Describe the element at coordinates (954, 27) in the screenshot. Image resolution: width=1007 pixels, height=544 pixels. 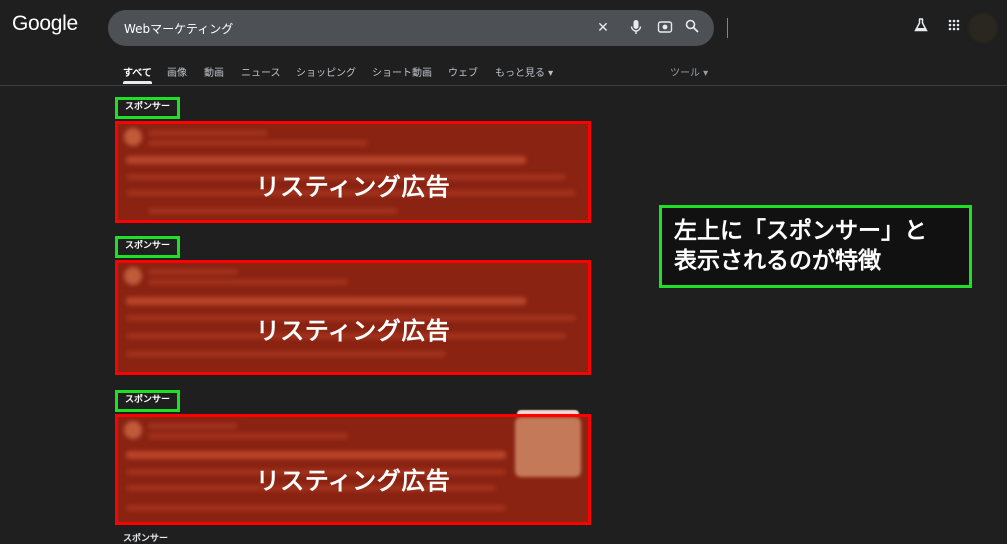
I see `apps-icon` at that location.